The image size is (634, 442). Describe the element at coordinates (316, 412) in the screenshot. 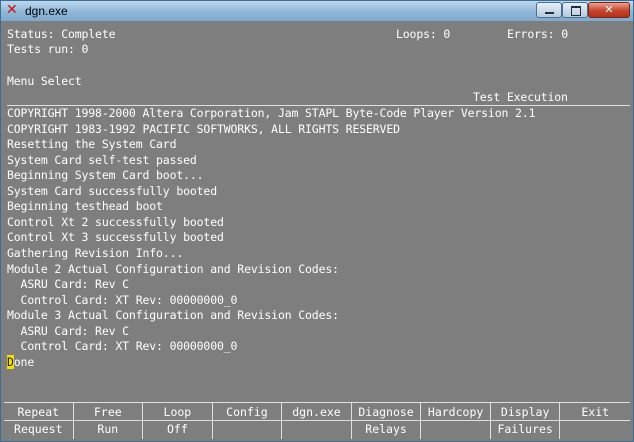

I see `function-key-label: dgn.exe` at that location.